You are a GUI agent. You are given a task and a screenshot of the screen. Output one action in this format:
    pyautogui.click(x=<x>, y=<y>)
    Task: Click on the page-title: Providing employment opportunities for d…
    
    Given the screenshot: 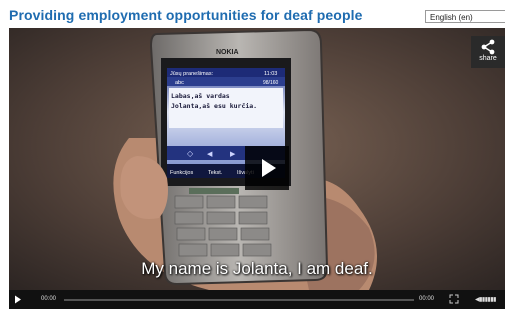 What is the action you would take?
    pyautogui.click(x=186, y=15)
    